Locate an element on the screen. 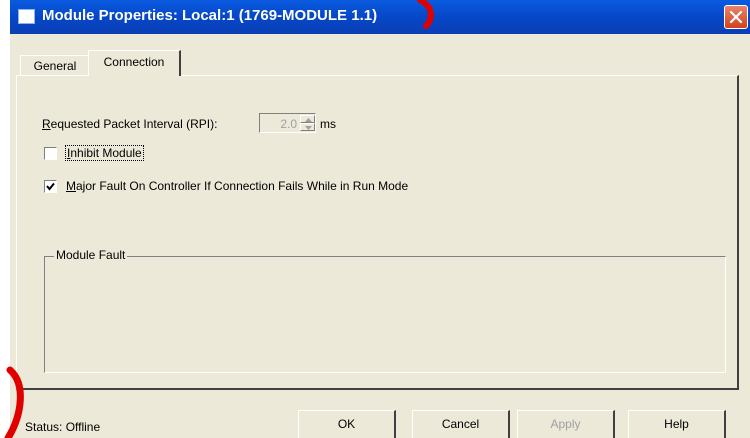  close-button is located at coordinates (736, 17).